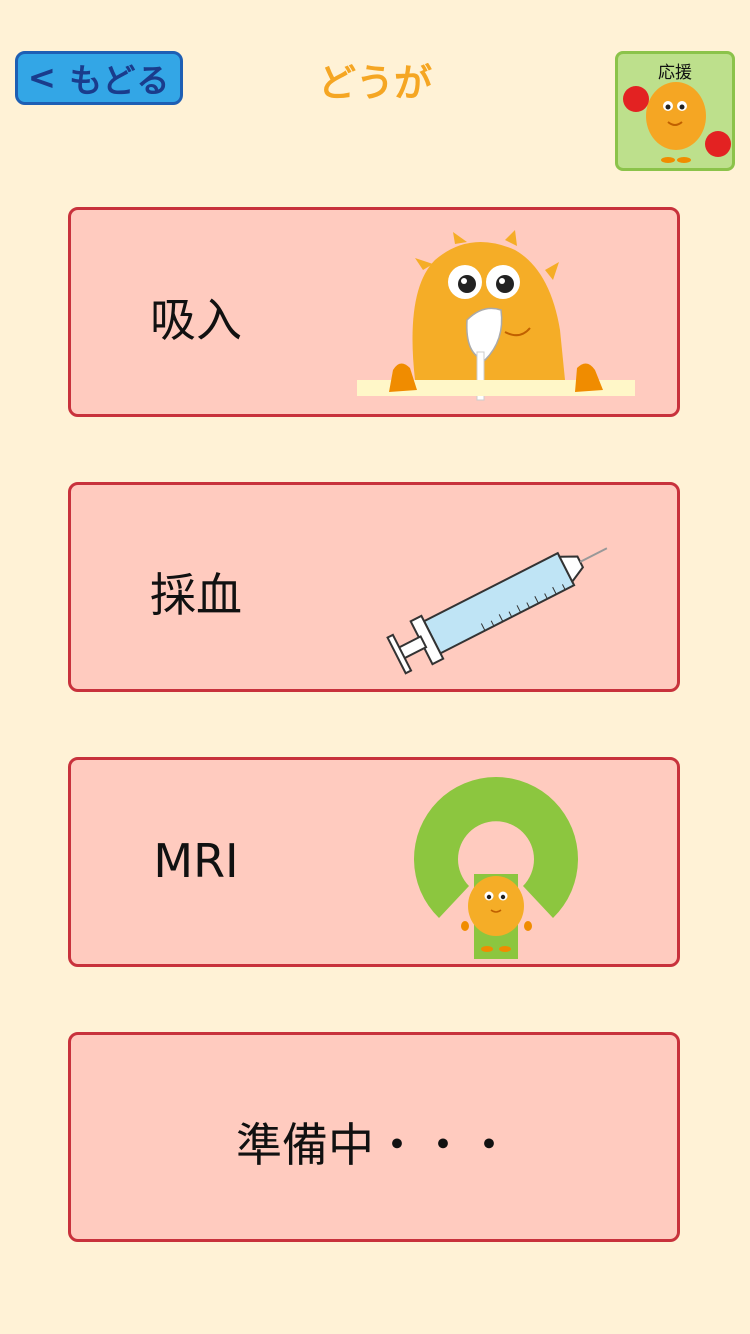  I want to click on menu-item-coming-soon: 準備中・・・, so click(374, 1137).